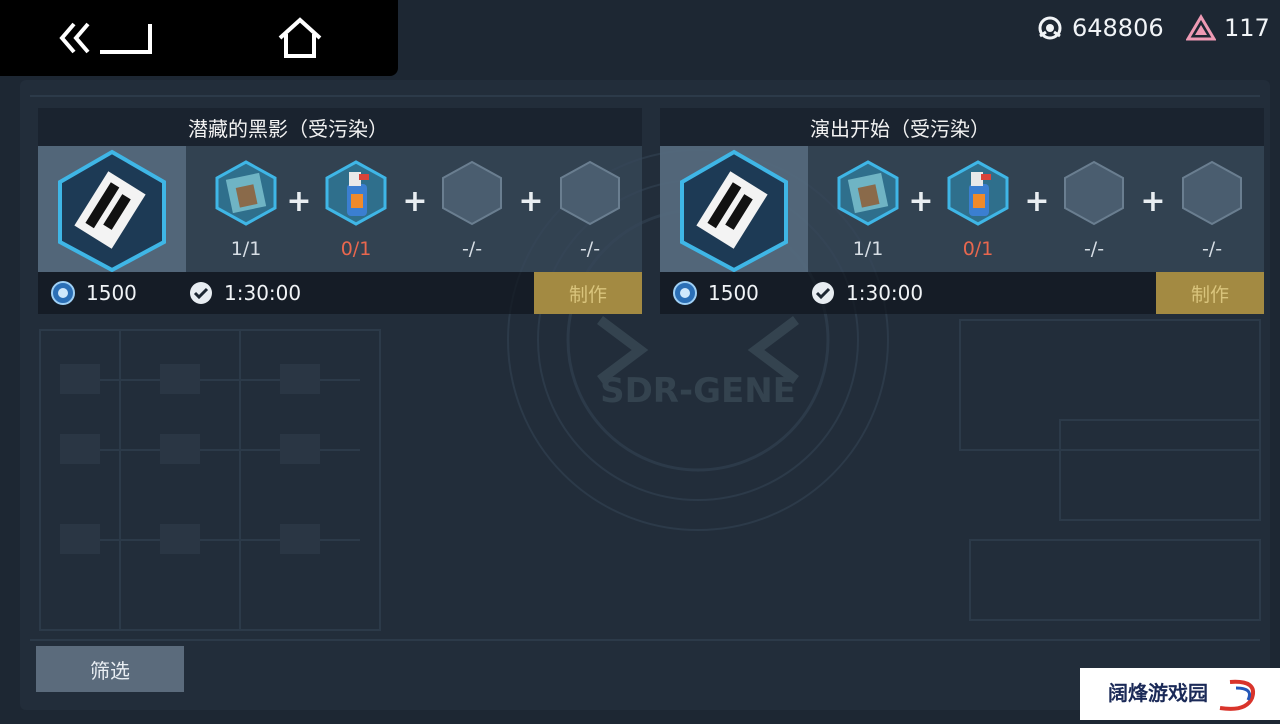 This screenshot has width=1280, height=724. I want to click on home-button, so click(300, 38).